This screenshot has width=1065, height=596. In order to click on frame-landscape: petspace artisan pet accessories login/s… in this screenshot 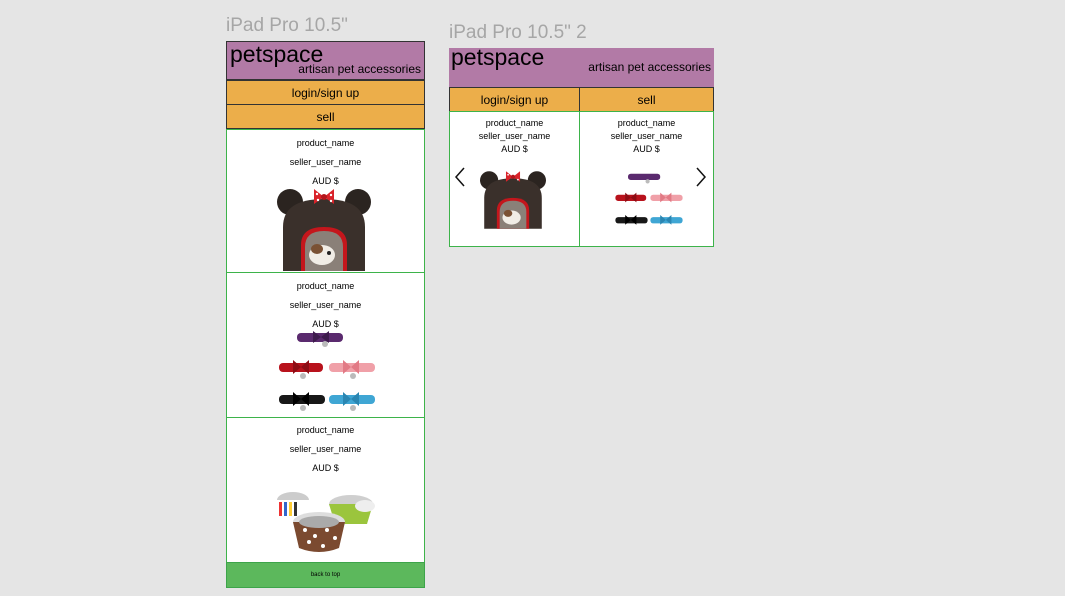, I will do `click(581, 147)`.